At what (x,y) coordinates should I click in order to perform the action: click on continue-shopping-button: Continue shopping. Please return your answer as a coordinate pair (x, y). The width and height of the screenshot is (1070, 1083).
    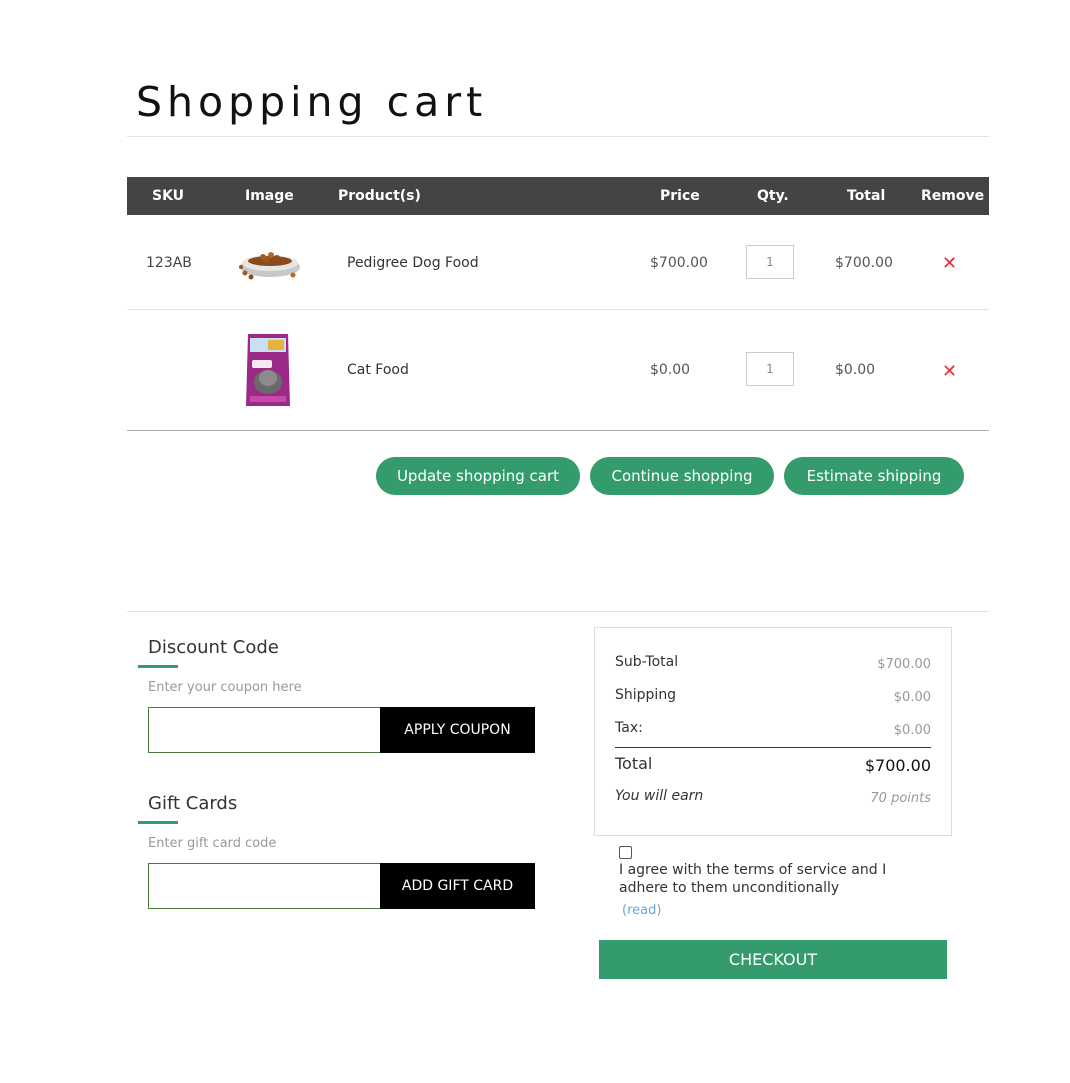
    Looking at the image, I should click on (682, 476).